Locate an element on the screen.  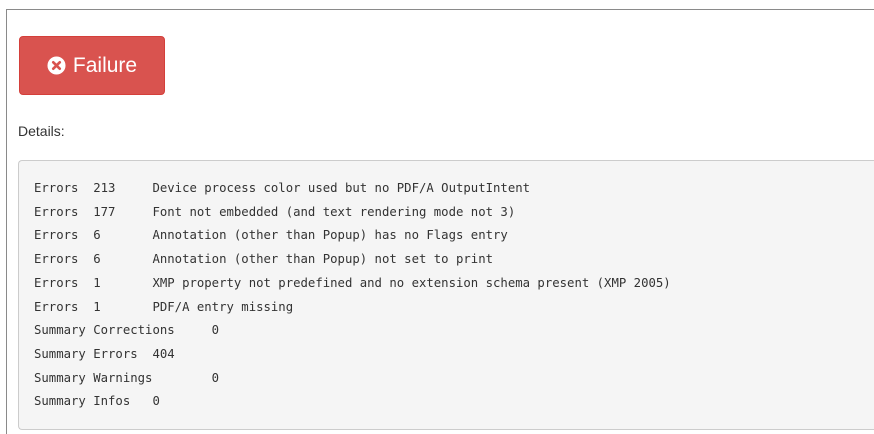
report-line: Errors 1 PDF/A entry missing is located at coordinates (164, 306).